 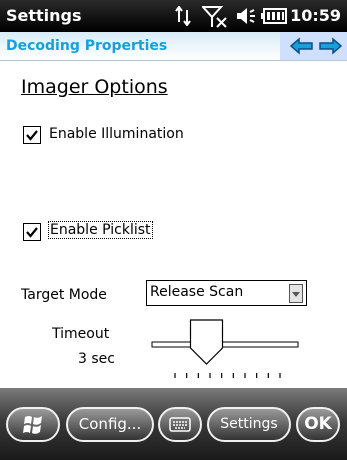 What do you see at coordinates (100, 230) in the screenshot?
I see `enable-picklist-label: Enable Picklist` at bounding box center [100, 230].